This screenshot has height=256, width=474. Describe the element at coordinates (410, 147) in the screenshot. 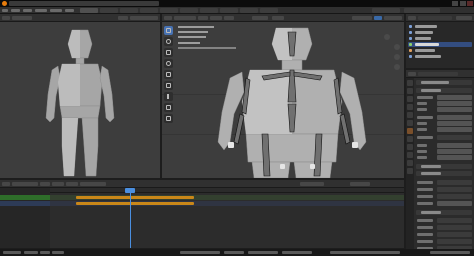

I see `physics-tab-icon` at that location.